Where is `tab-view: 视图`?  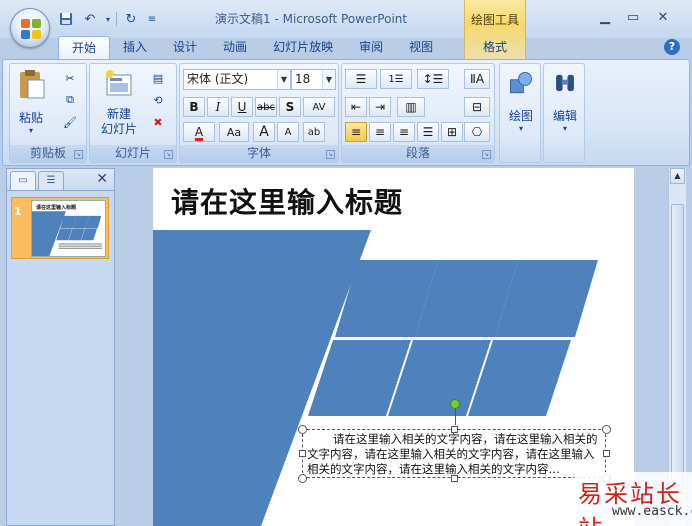
tab-view: 视图 is located at coordinates (421, 48).